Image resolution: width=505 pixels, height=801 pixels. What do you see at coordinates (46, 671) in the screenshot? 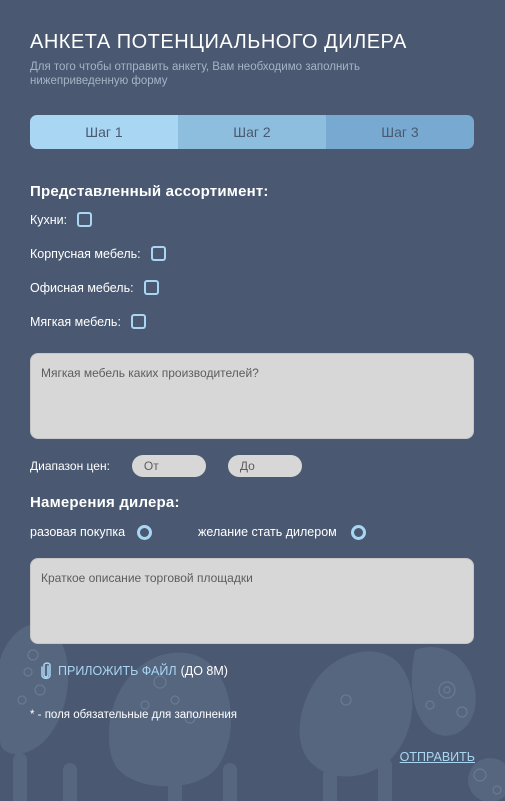
I see `paperclip-icon` at bounding box center [46, 671].